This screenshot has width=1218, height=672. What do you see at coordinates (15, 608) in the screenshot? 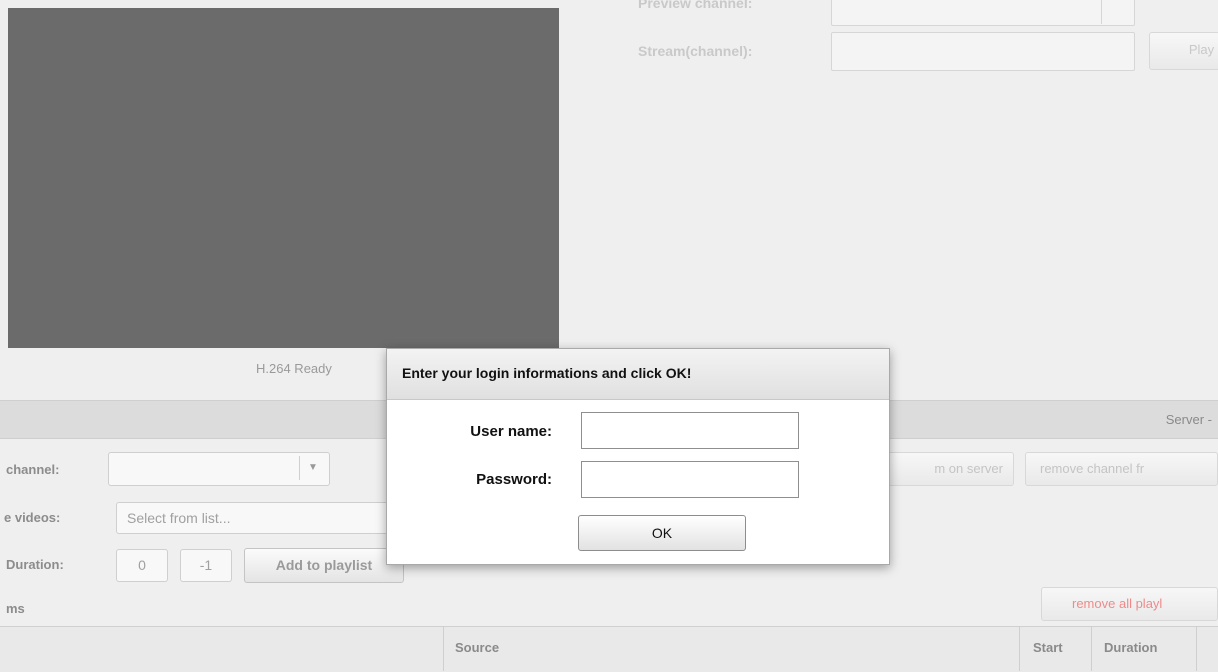
I see `items-label: ms` at bounding box center [15, 608].